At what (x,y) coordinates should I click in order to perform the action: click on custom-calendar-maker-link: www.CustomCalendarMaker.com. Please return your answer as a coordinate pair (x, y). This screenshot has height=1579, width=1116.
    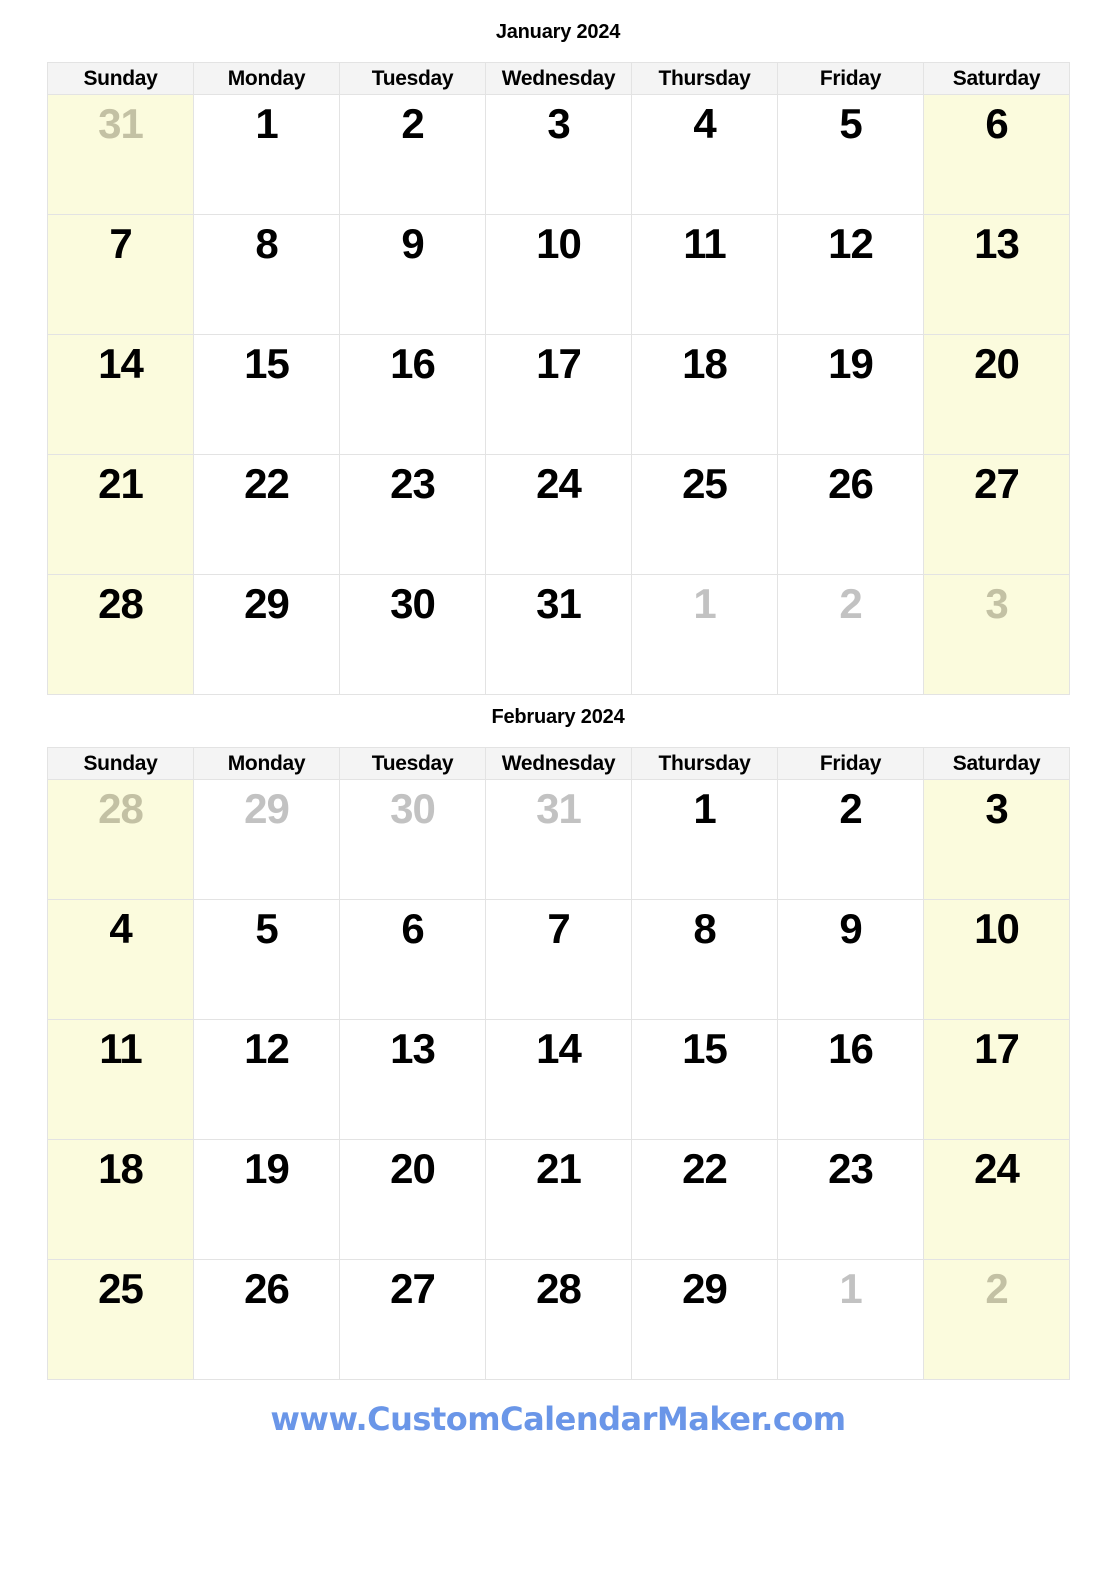
    Looking at the image, I should click on (558, 1419).